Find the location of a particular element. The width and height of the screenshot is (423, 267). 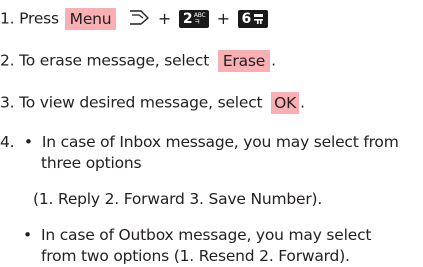

inbox-options: (1. Reply 2. Forward 3. Save Number). is located at coordinates (178, 199).